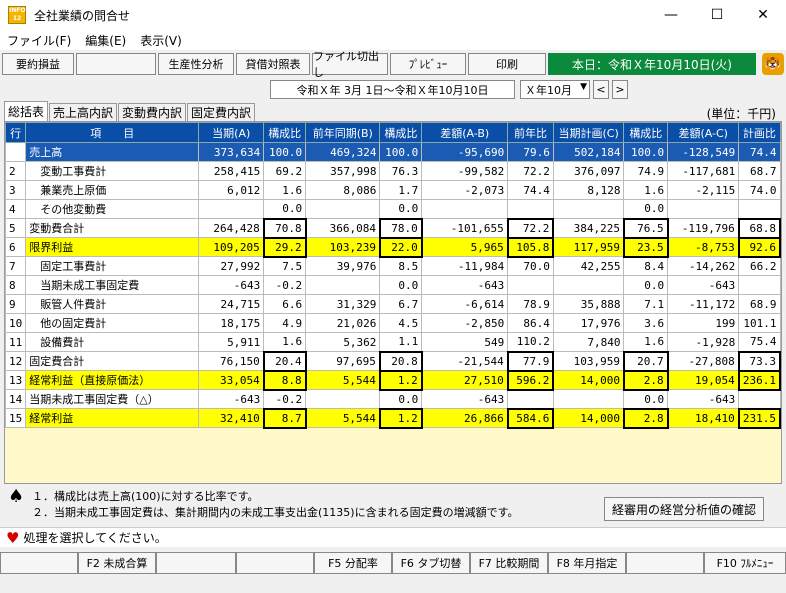 This screenshot has height=593, width=786. I want to click on prev-month-button: <, so click(601, 89).